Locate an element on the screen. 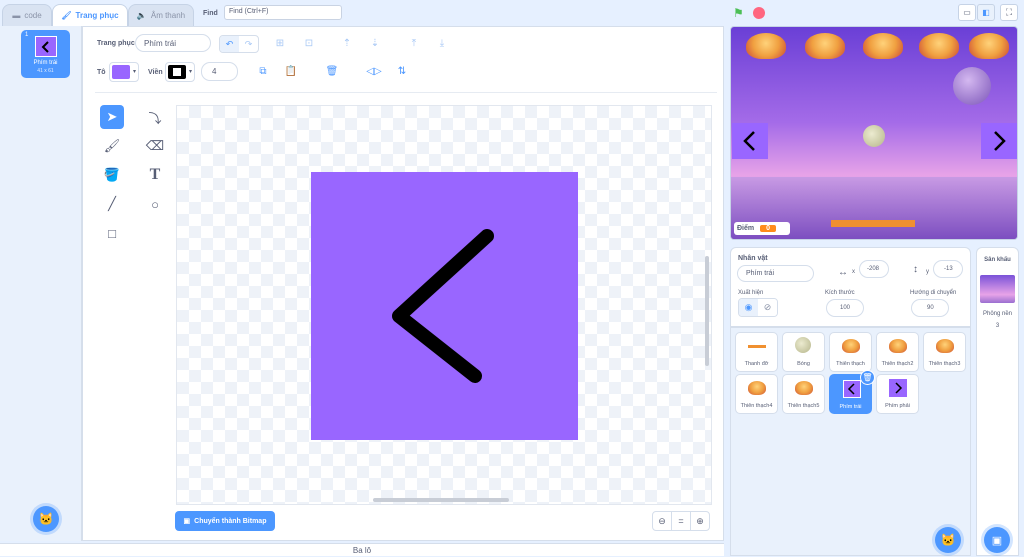 The width and height of the screenshot is (1024, 557). outline-color-picker: ▾ is located at coordinates (180, 72).